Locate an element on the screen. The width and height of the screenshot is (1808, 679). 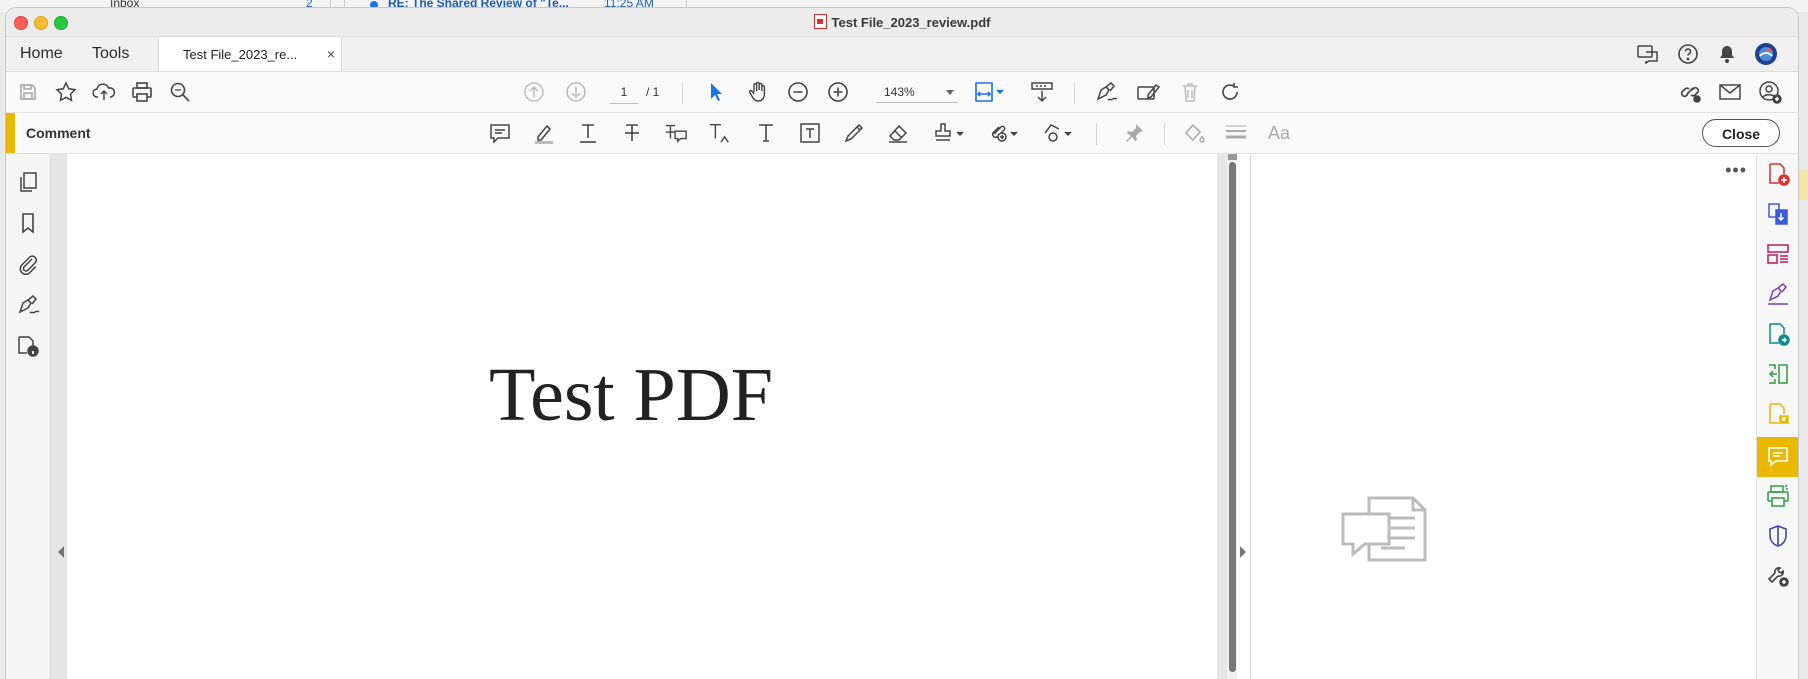
save-icon is located at coordinates (28, 92).